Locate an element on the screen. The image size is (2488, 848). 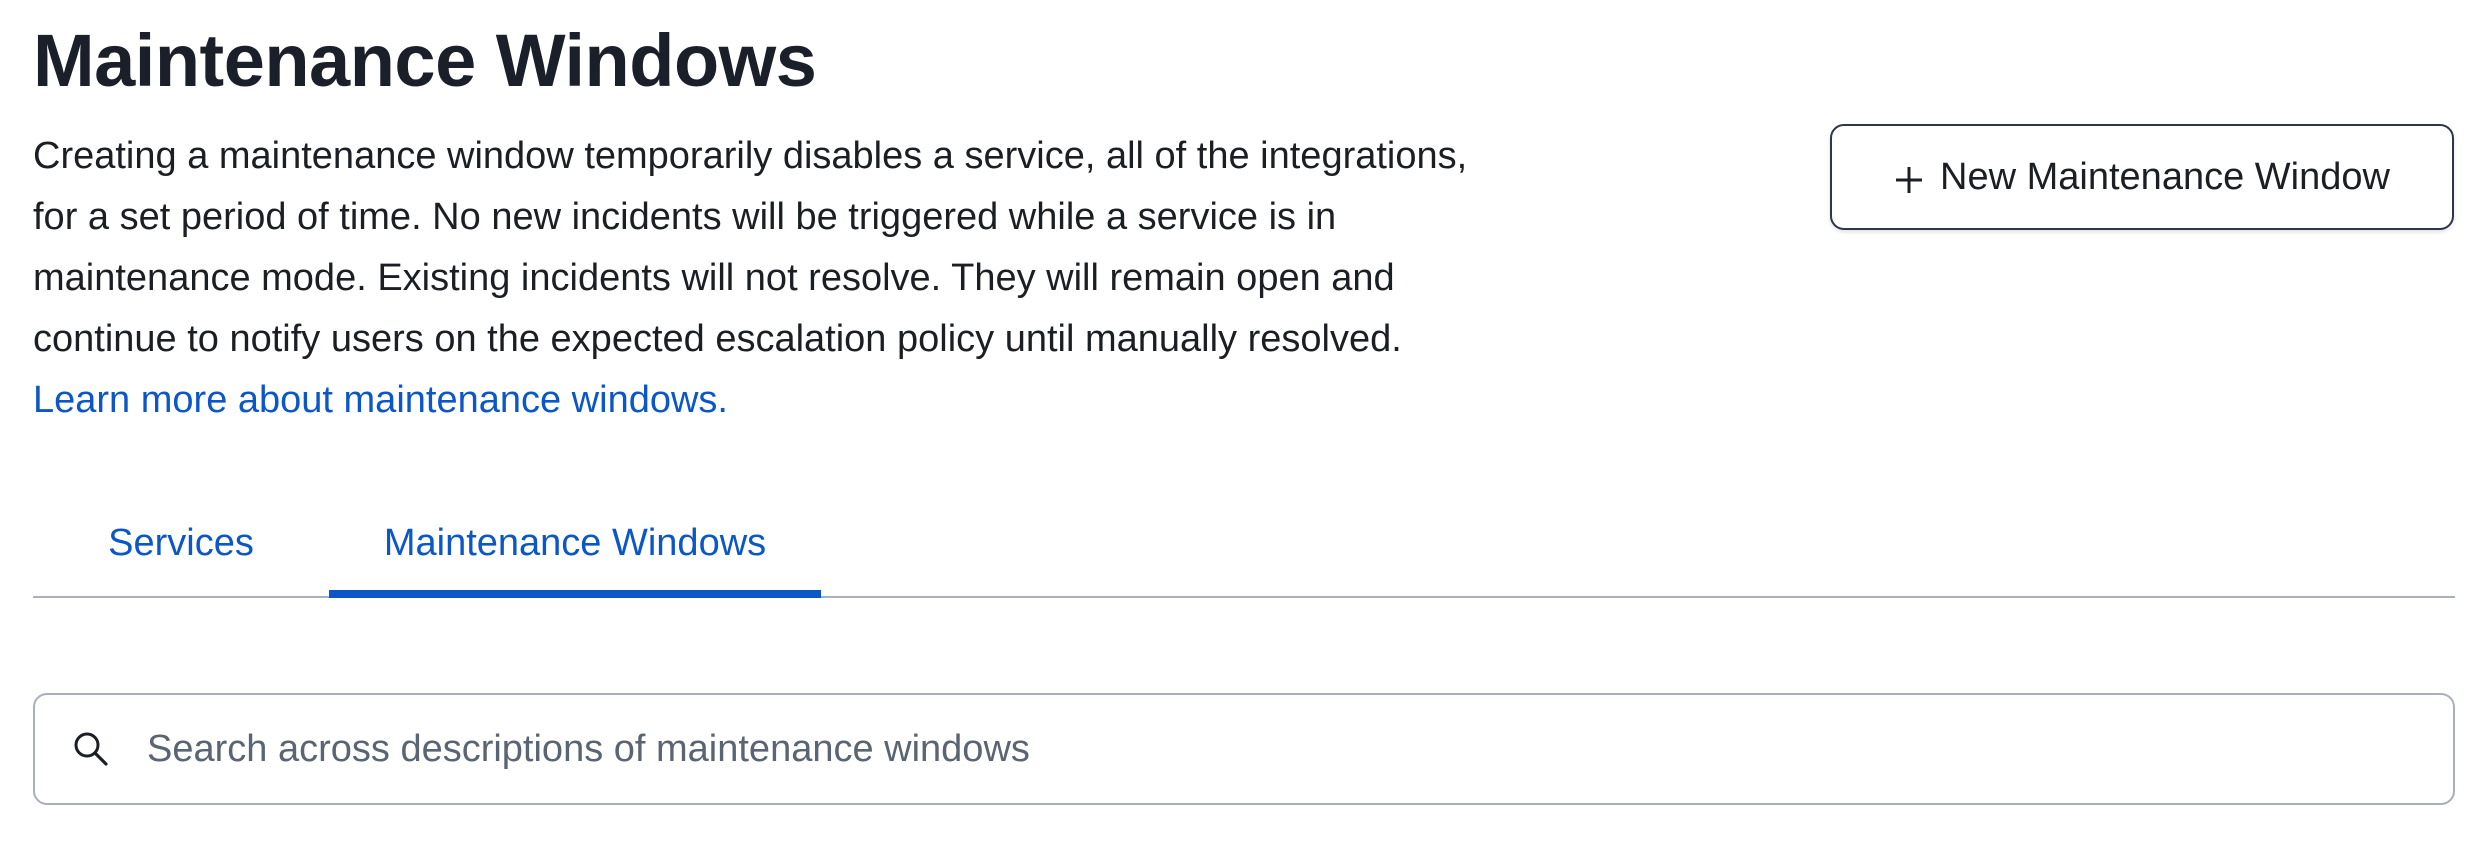
tab-maintenance-windows-label: Maintenance Windows is located at coordinates (575, 542).